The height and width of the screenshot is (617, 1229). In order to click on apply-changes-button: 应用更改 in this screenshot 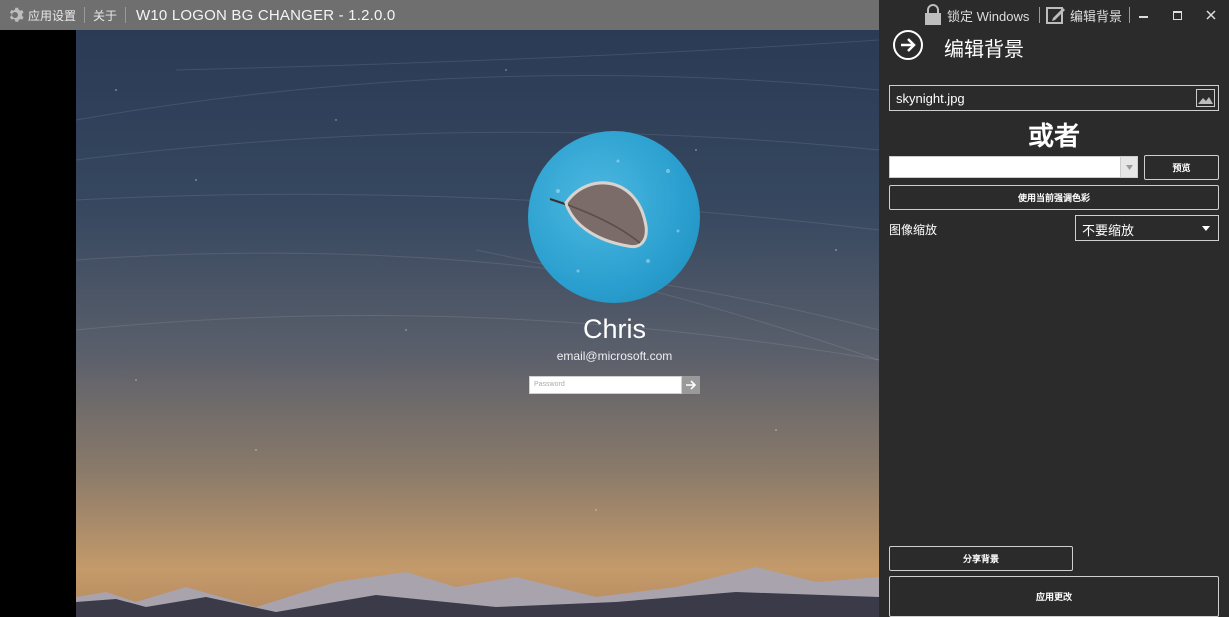, I will do `click(1054, 596)`.